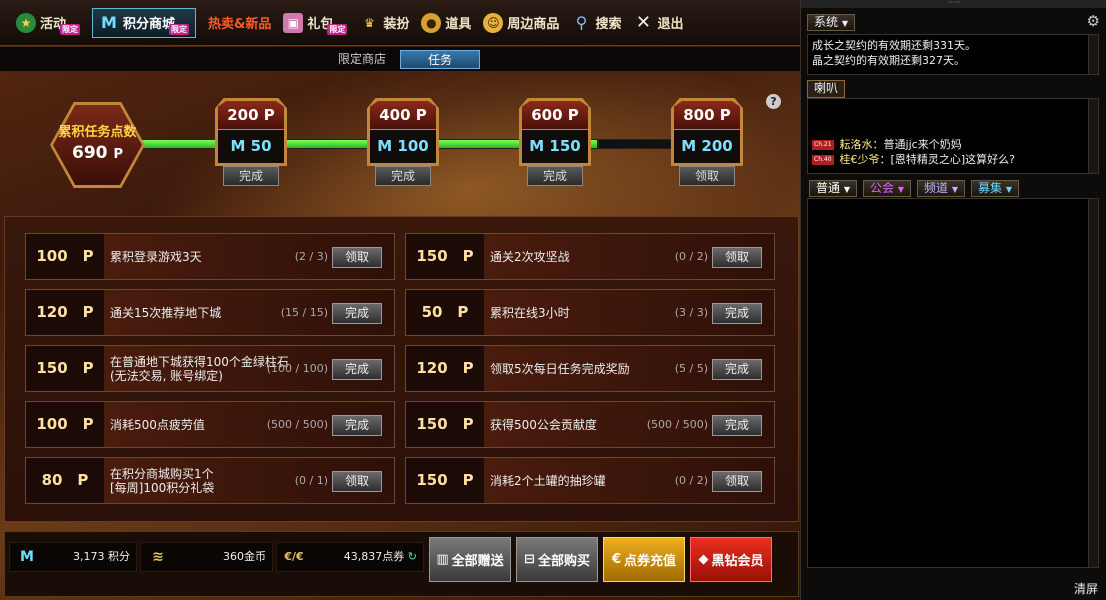 Image resolution: width=1106 pixels, height=600 pixels. What do you see at coordinates (65, 312) in the screenshot?
I see `task-points: 120 P` at bounding box center [65, 312].